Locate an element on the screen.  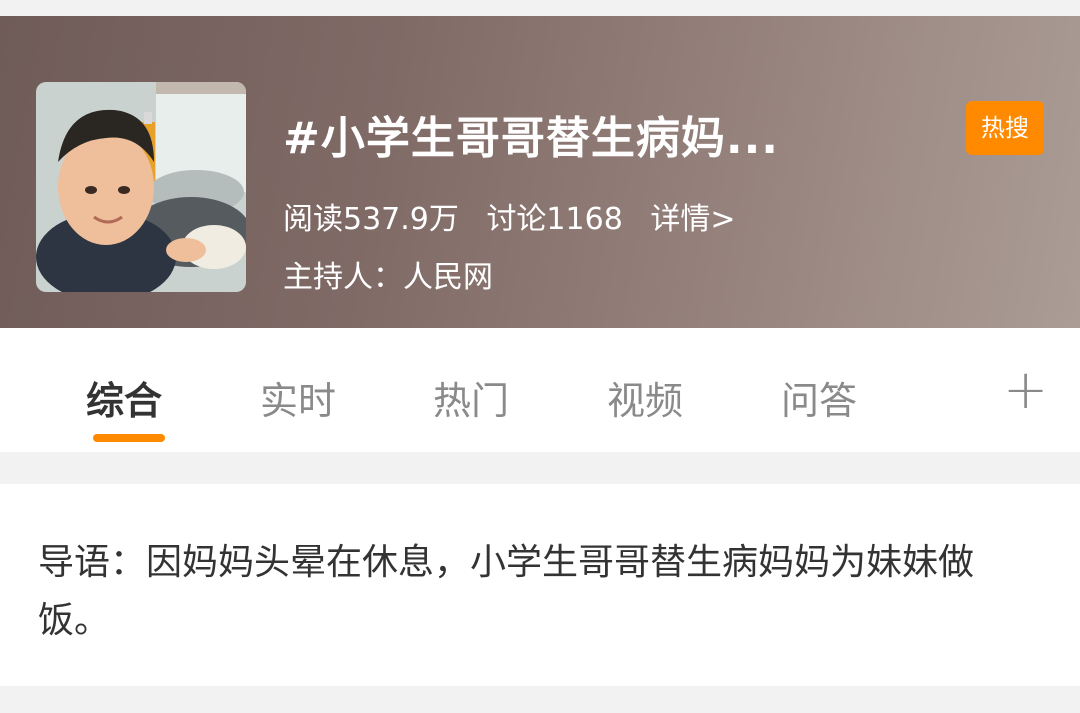
details-link: 详情> is located at coordinates (692, 219).